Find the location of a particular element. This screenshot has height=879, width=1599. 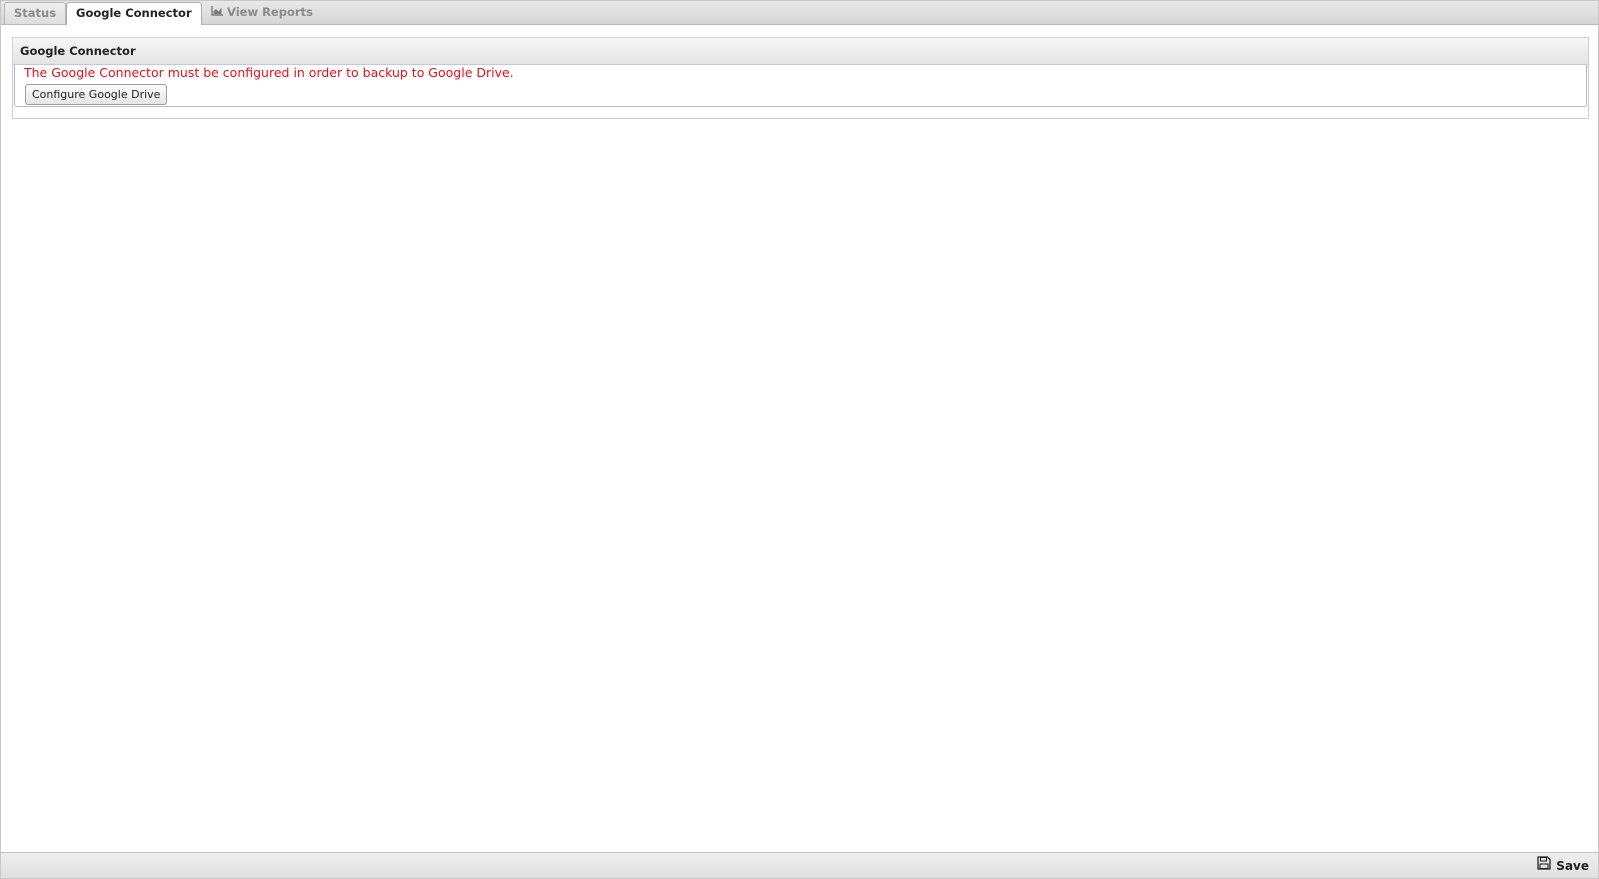

tab-bar: Status Google Connector View Reports is located at coordinates (799, 13).